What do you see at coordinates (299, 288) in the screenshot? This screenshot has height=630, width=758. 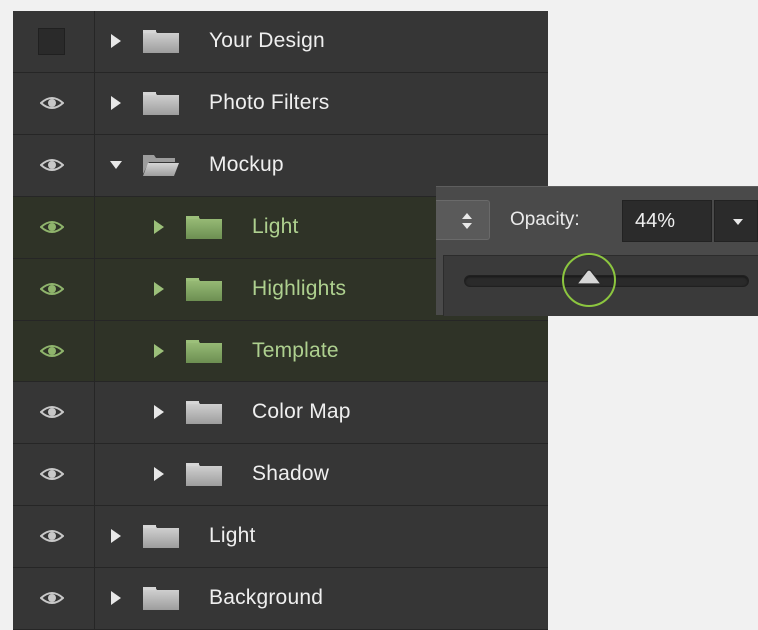 I see `layer-name: Highlights` at bounding box center [299, 288].